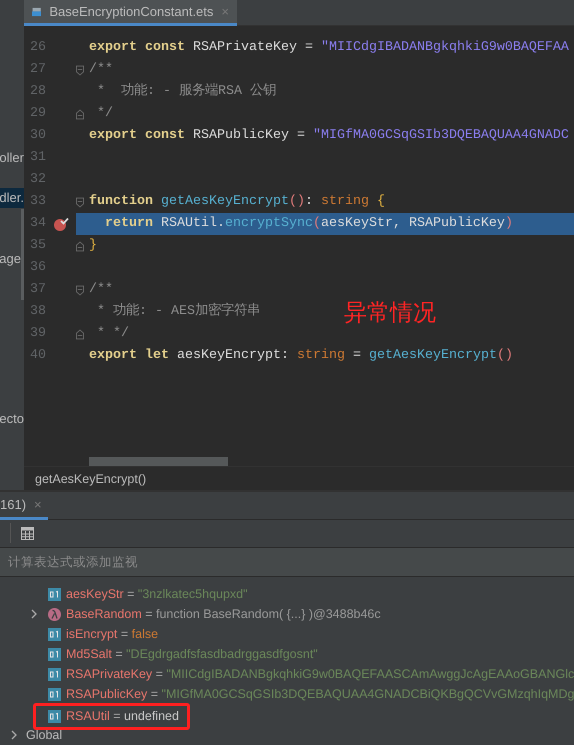  What do you see at coordinates (12, 158) in the screenshot?
I see `tree-item: oller` at bounding box center [12, 158].